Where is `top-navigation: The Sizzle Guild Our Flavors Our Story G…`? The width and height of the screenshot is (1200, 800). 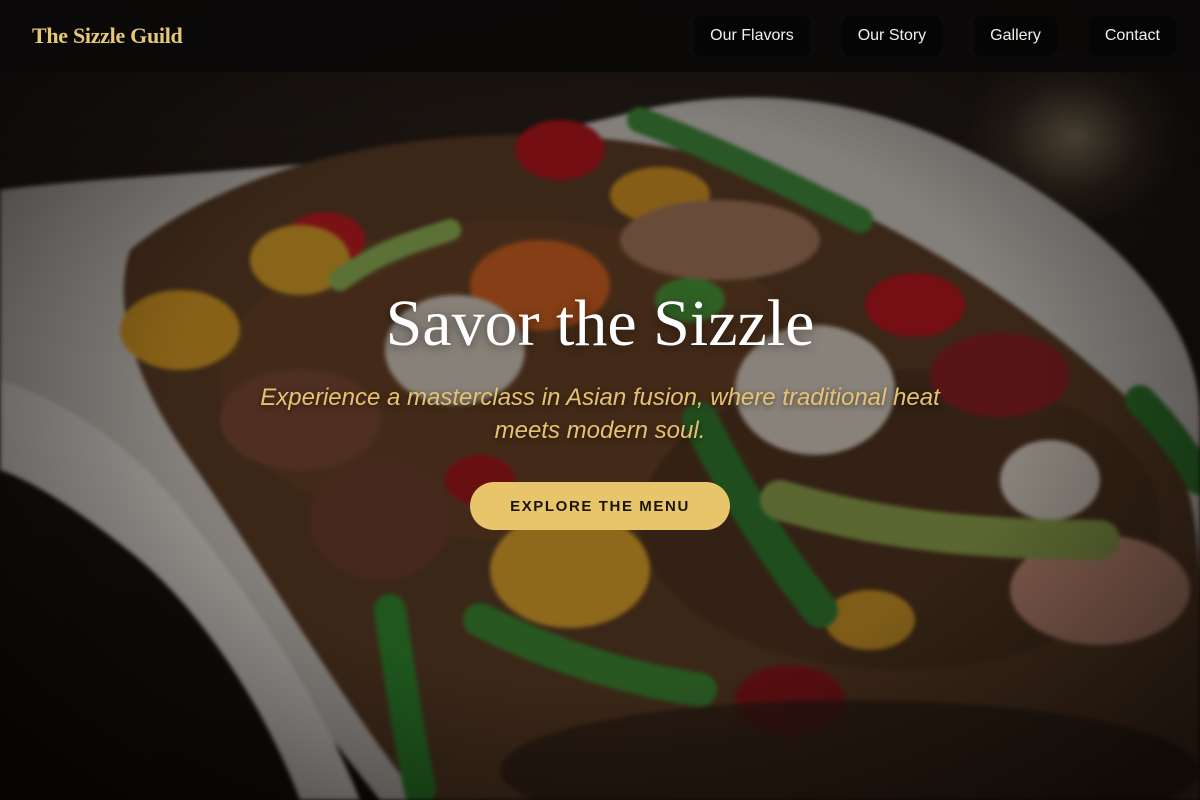 top-navigation: The Sizzle Guild Our Flavors Our Story G… is located at coordinates (600, 36).